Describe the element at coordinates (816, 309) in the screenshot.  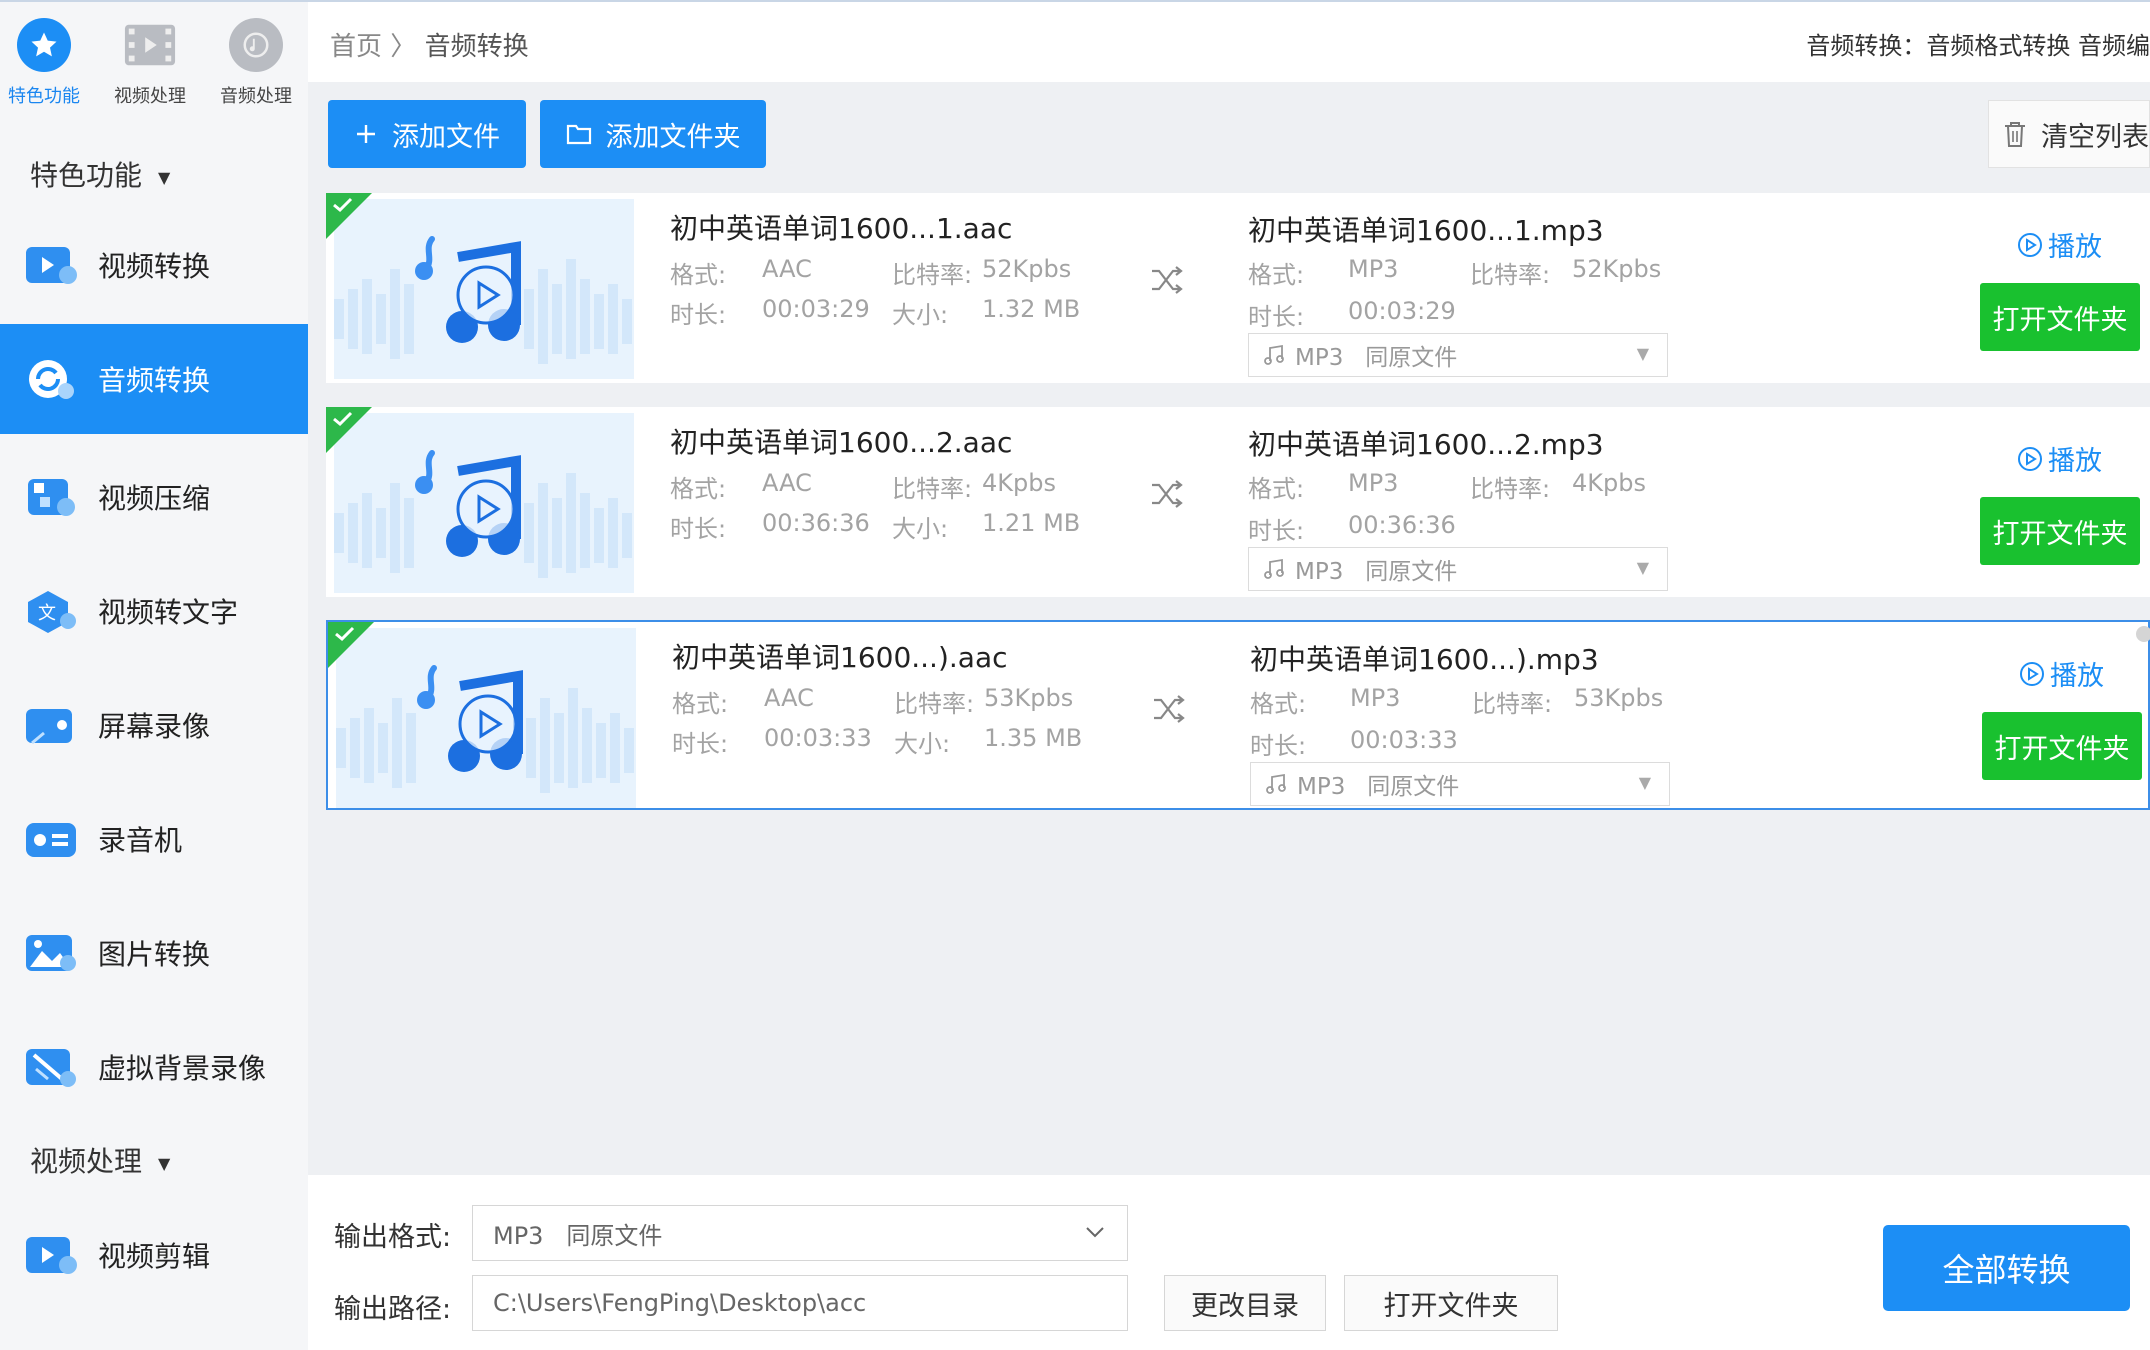
I see `source-duration: 00:03:29` at that location.